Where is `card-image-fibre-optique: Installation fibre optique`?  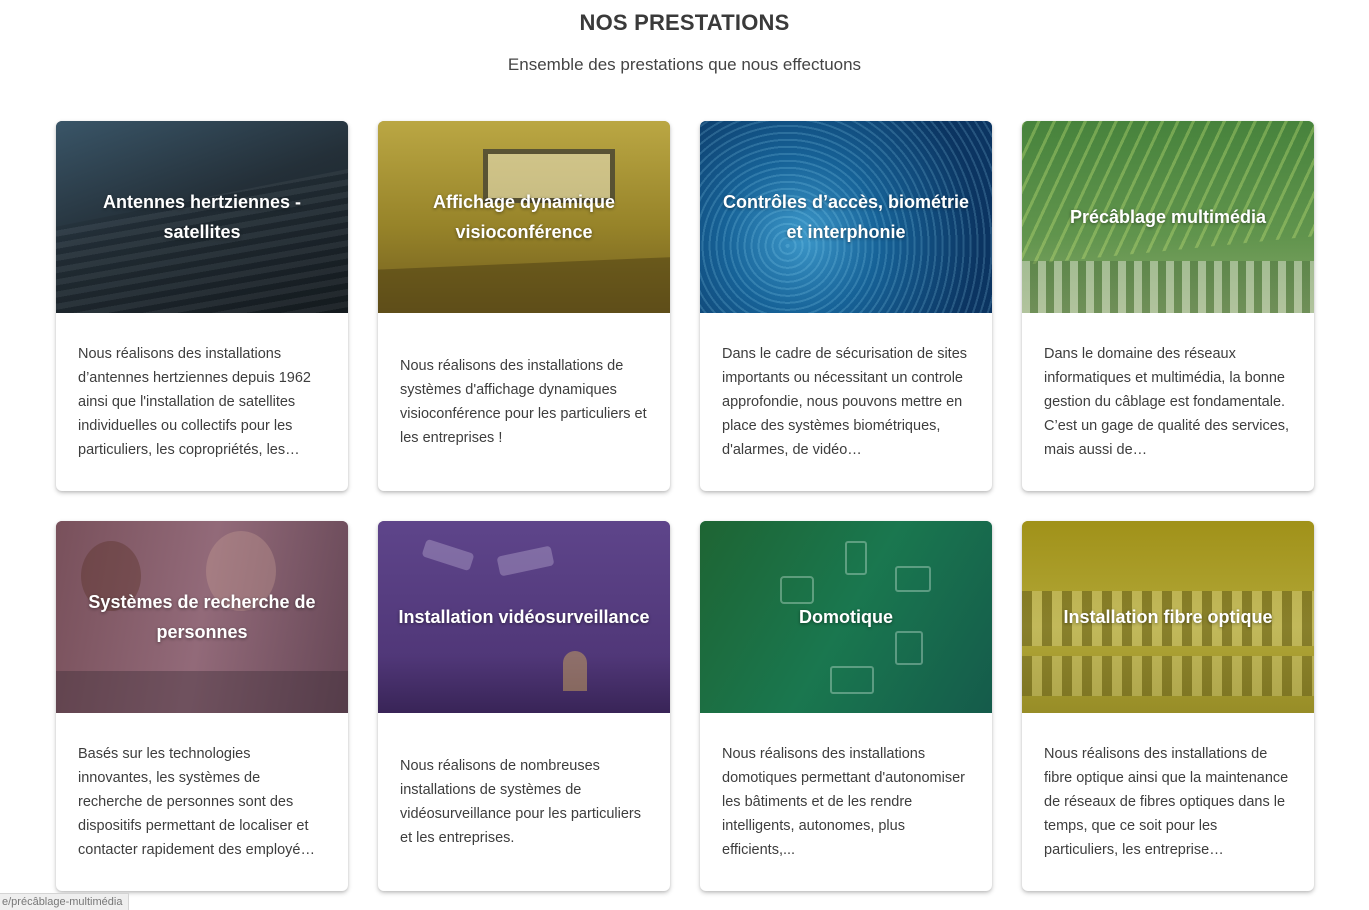
card-image-fibre-optique: Installation fibre optique is located at coordinates (1168, 617).